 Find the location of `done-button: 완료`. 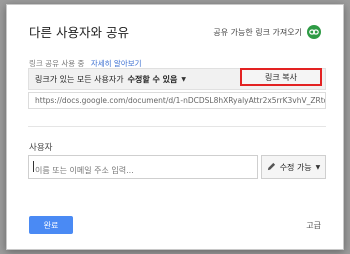

done-button: 완료 is located at coordinates (51, 225).